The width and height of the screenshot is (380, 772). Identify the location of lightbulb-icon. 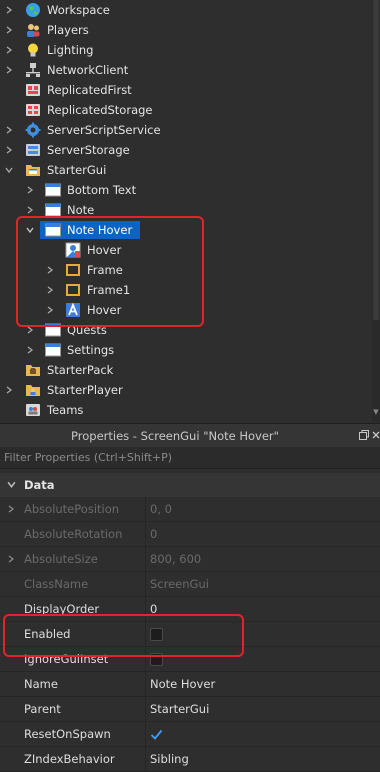
(33, 50).